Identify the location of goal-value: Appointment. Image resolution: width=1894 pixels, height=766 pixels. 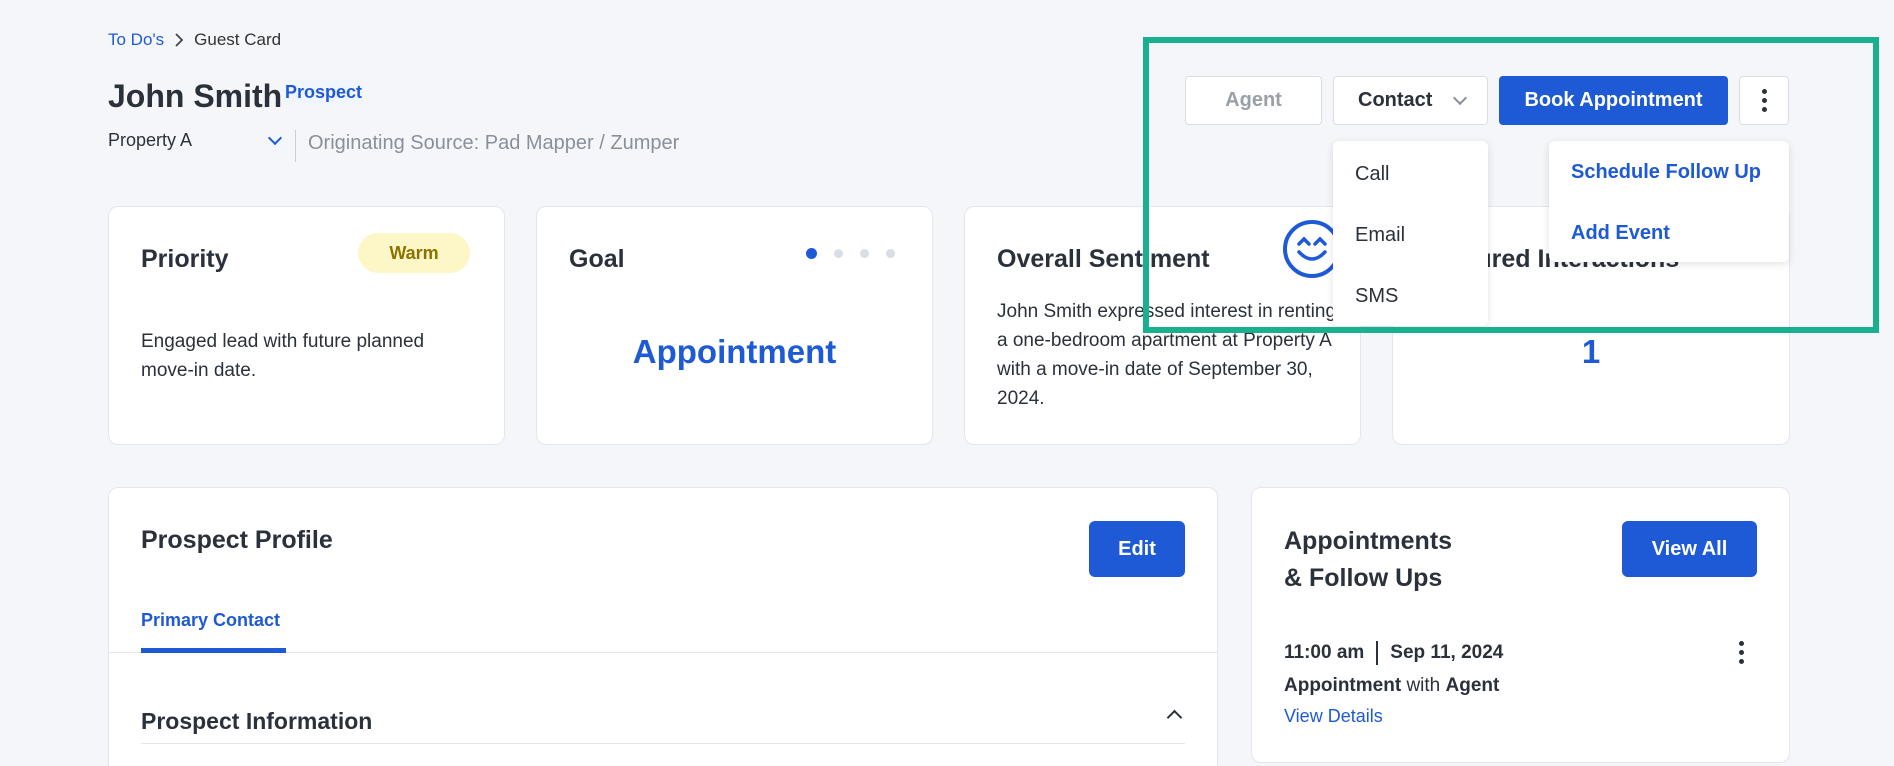
(734, 351).